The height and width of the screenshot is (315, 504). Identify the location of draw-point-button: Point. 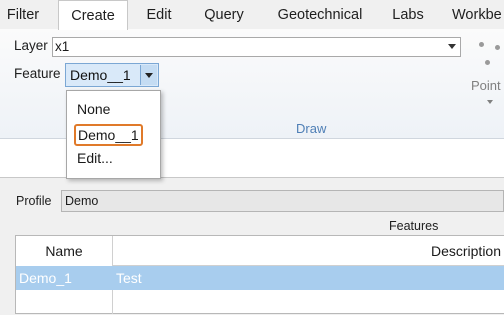
(486, 85).